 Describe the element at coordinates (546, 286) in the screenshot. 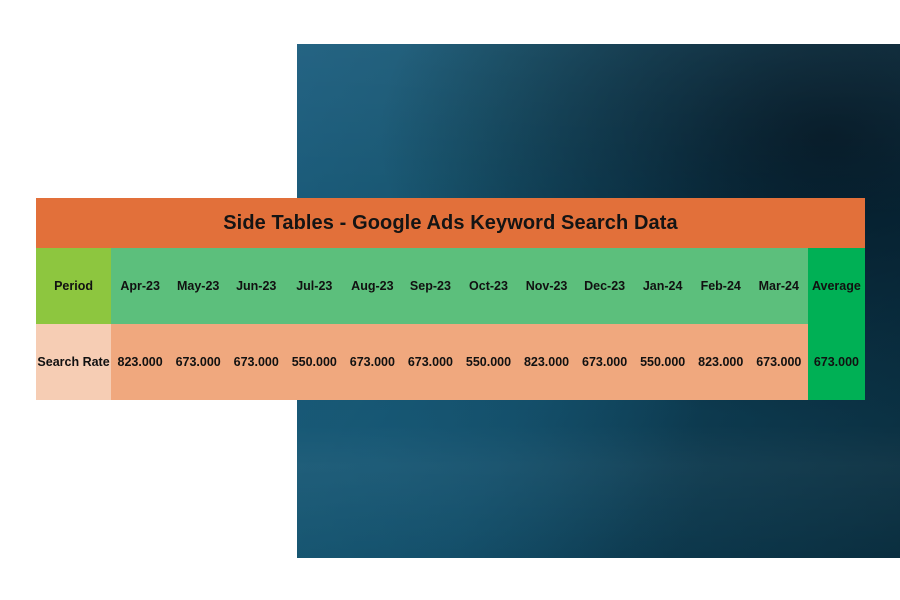

I see `header-cell-month: Nov-23` at that location.